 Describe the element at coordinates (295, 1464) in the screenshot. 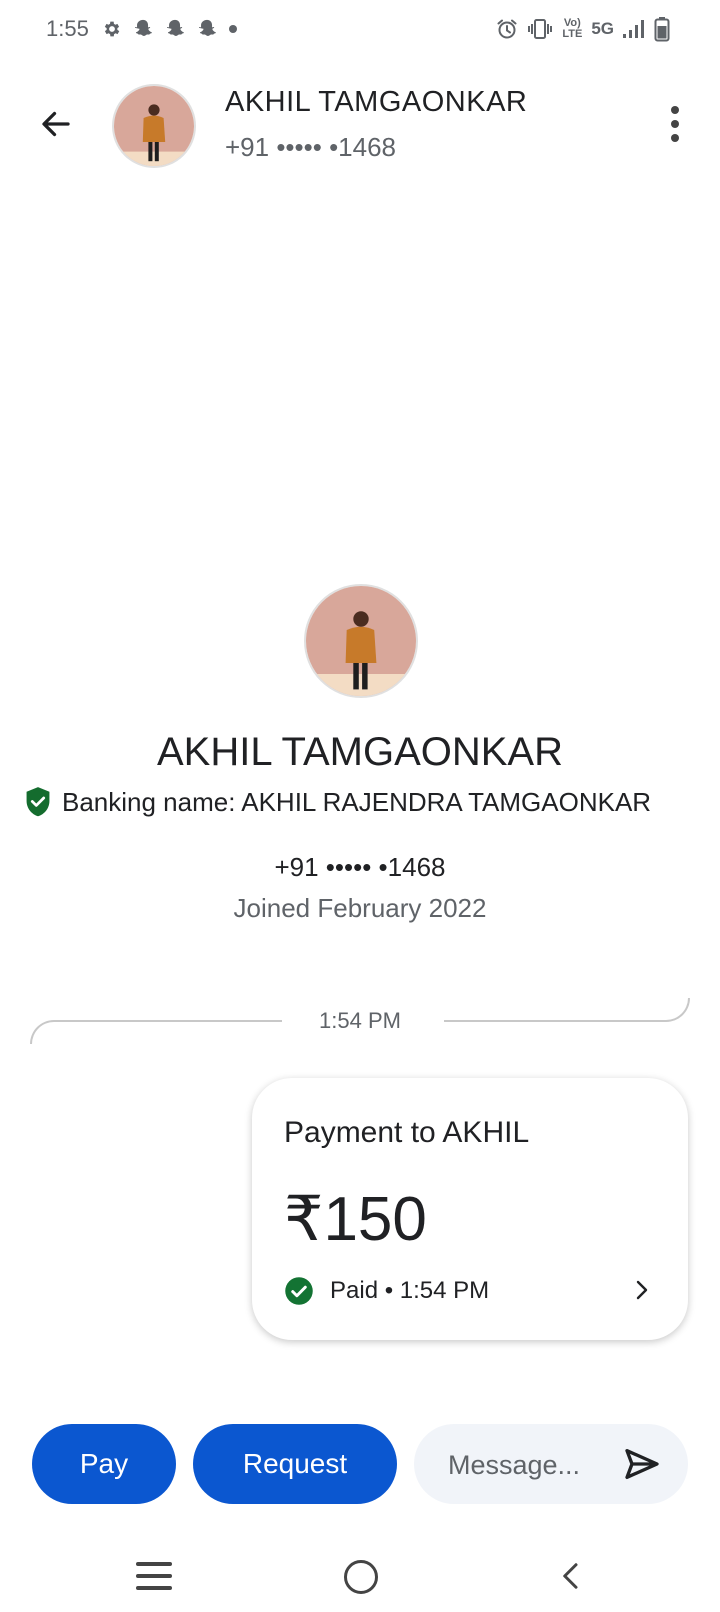

I see `request-button: Request` at that location.